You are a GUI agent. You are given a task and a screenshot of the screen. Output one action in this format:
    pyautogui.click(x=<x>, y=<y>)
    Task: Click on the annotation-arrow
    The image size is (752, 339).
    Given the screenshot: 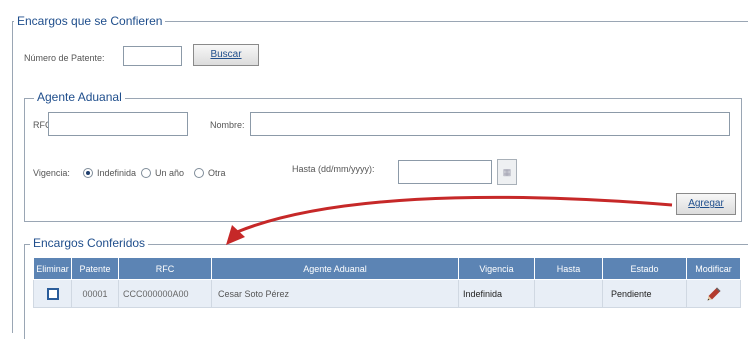 What is the action you would take?
    pyautogui.click(x=449, y=220)
    